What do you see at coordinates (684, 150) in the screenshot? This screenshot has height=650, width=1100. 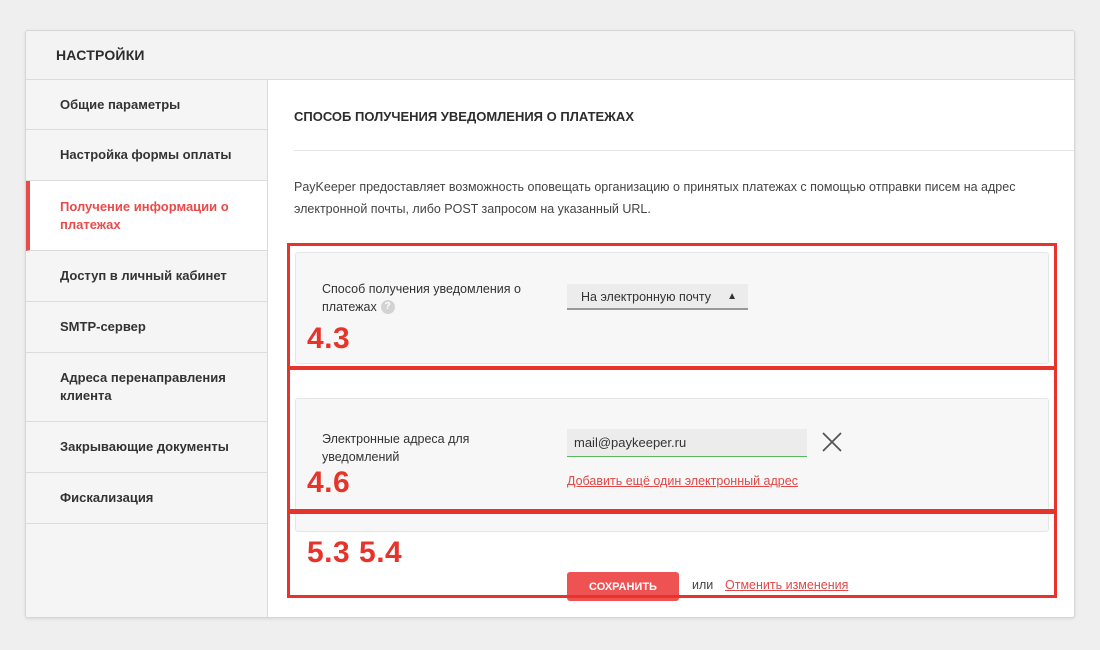 I see `divider` at bounding box center [684, 150].